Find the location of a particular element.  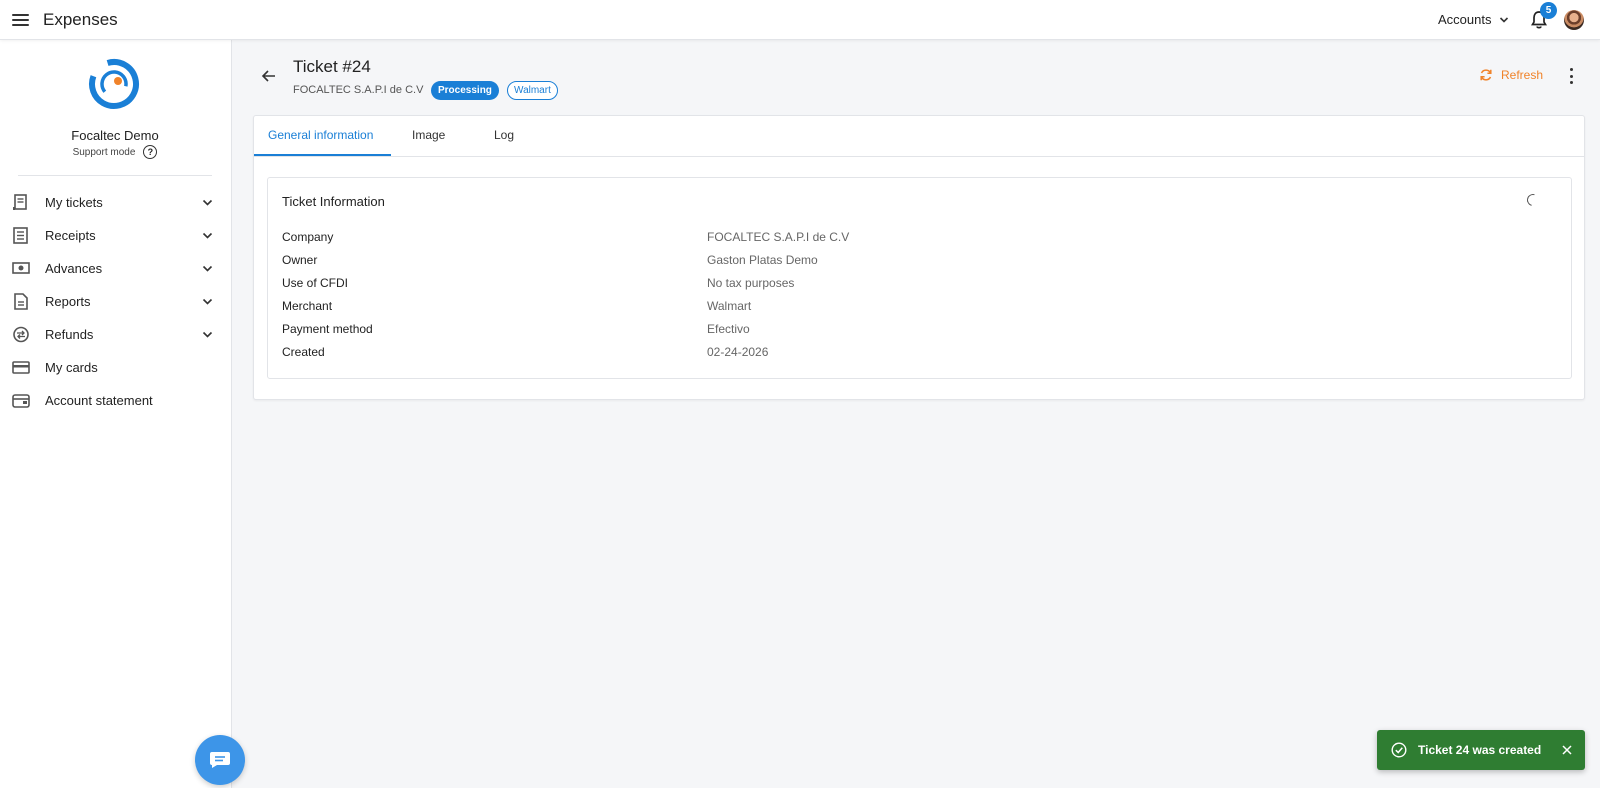

app-title: Expenses is located at coordinates (80, 19).